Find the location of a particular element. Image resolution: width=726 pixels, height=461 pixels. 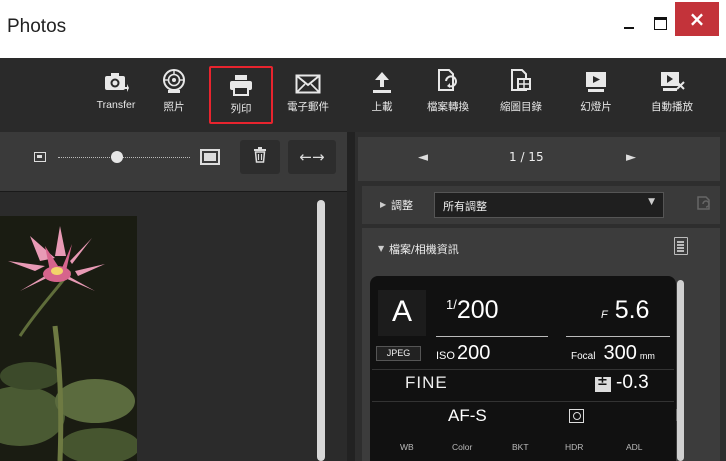

file-info-label: 檔案/相機資訊 is located at coordinates (424, 249).